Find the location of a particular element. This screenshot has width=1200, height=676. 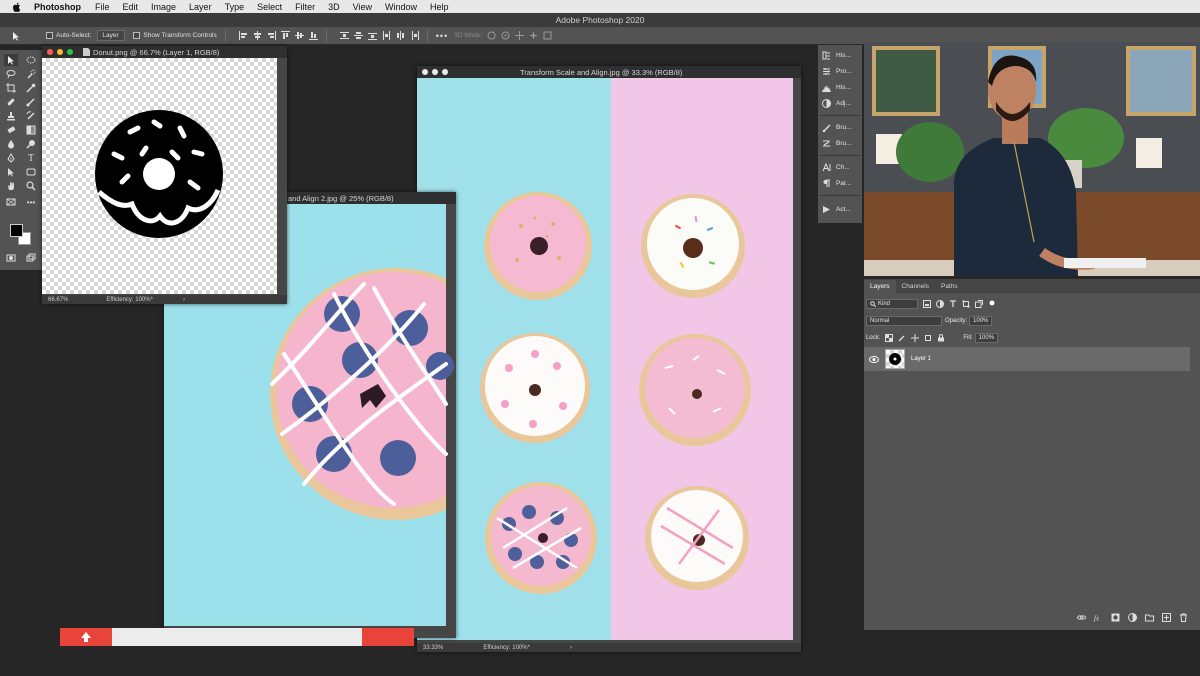

document-tab-donut: Donut.png @ 66.7% (Layer 1, RGB/8) is located at coordinates (164, 52).